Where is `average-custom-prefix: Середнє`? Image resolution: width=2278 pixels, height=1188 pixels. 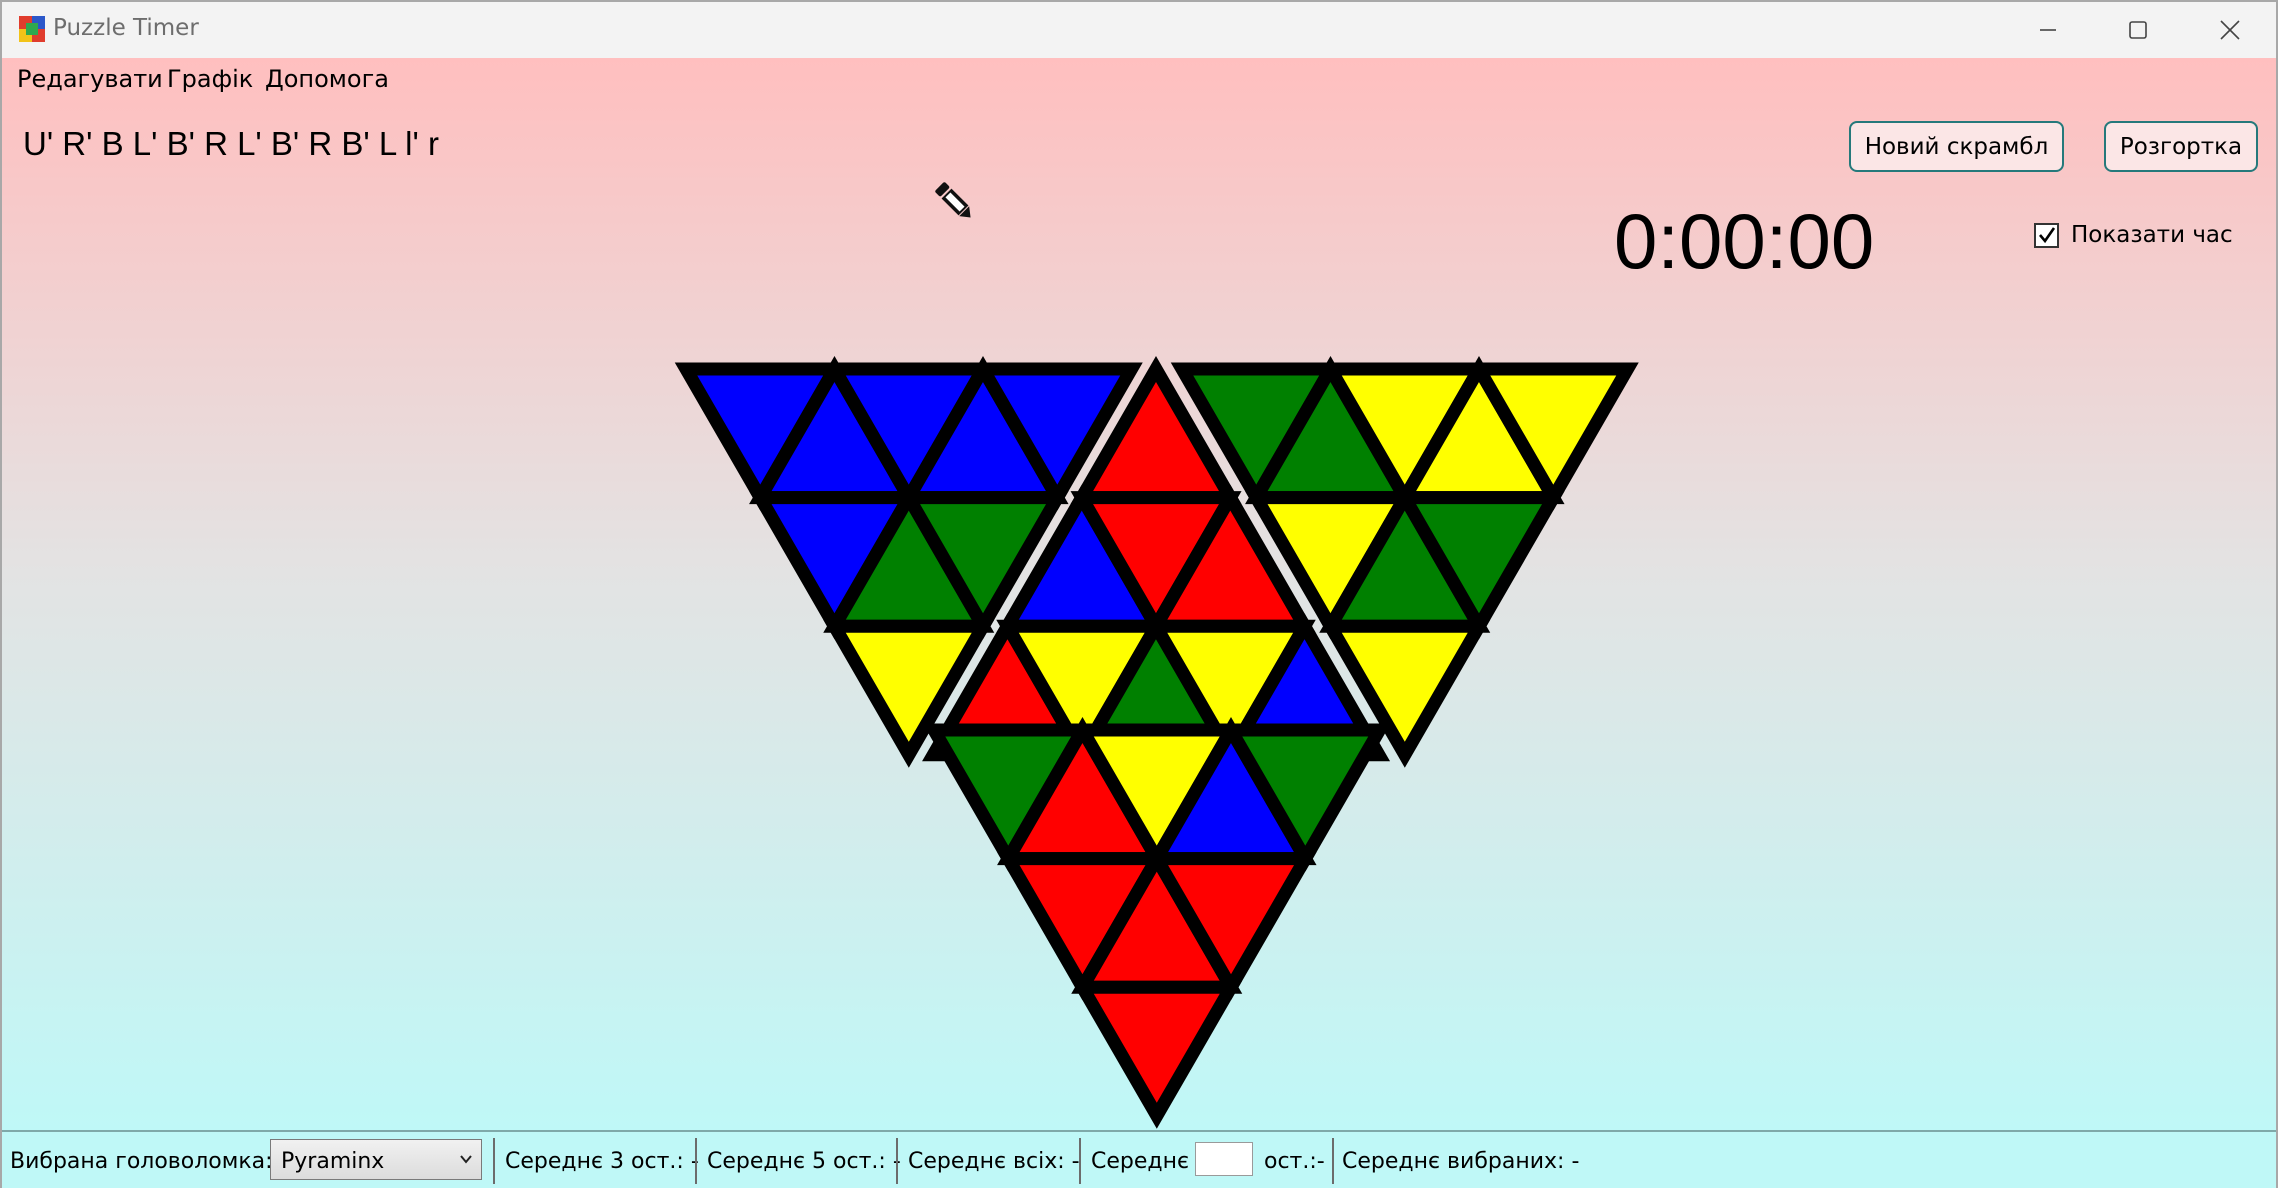
average-custom-prefix: Середнє is located at coordinates (1140, 1161).